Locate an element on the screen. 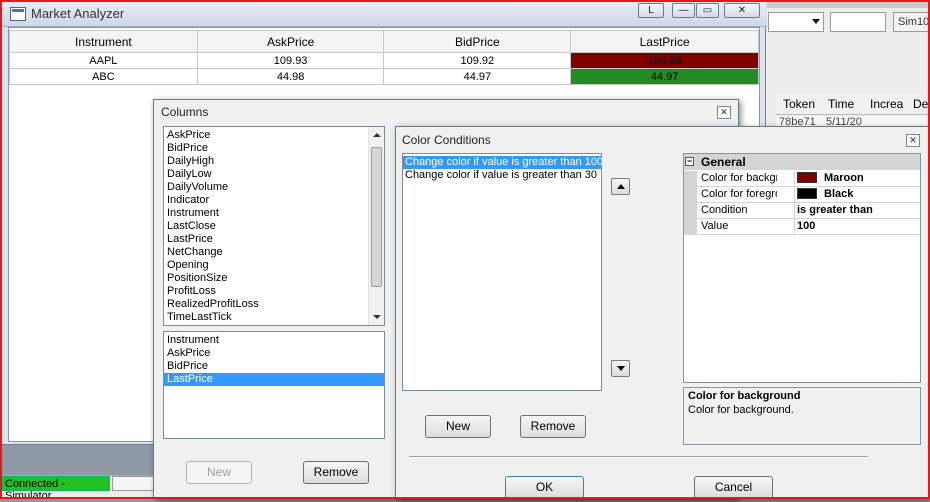  background-input is located at coordinates (858, 22).